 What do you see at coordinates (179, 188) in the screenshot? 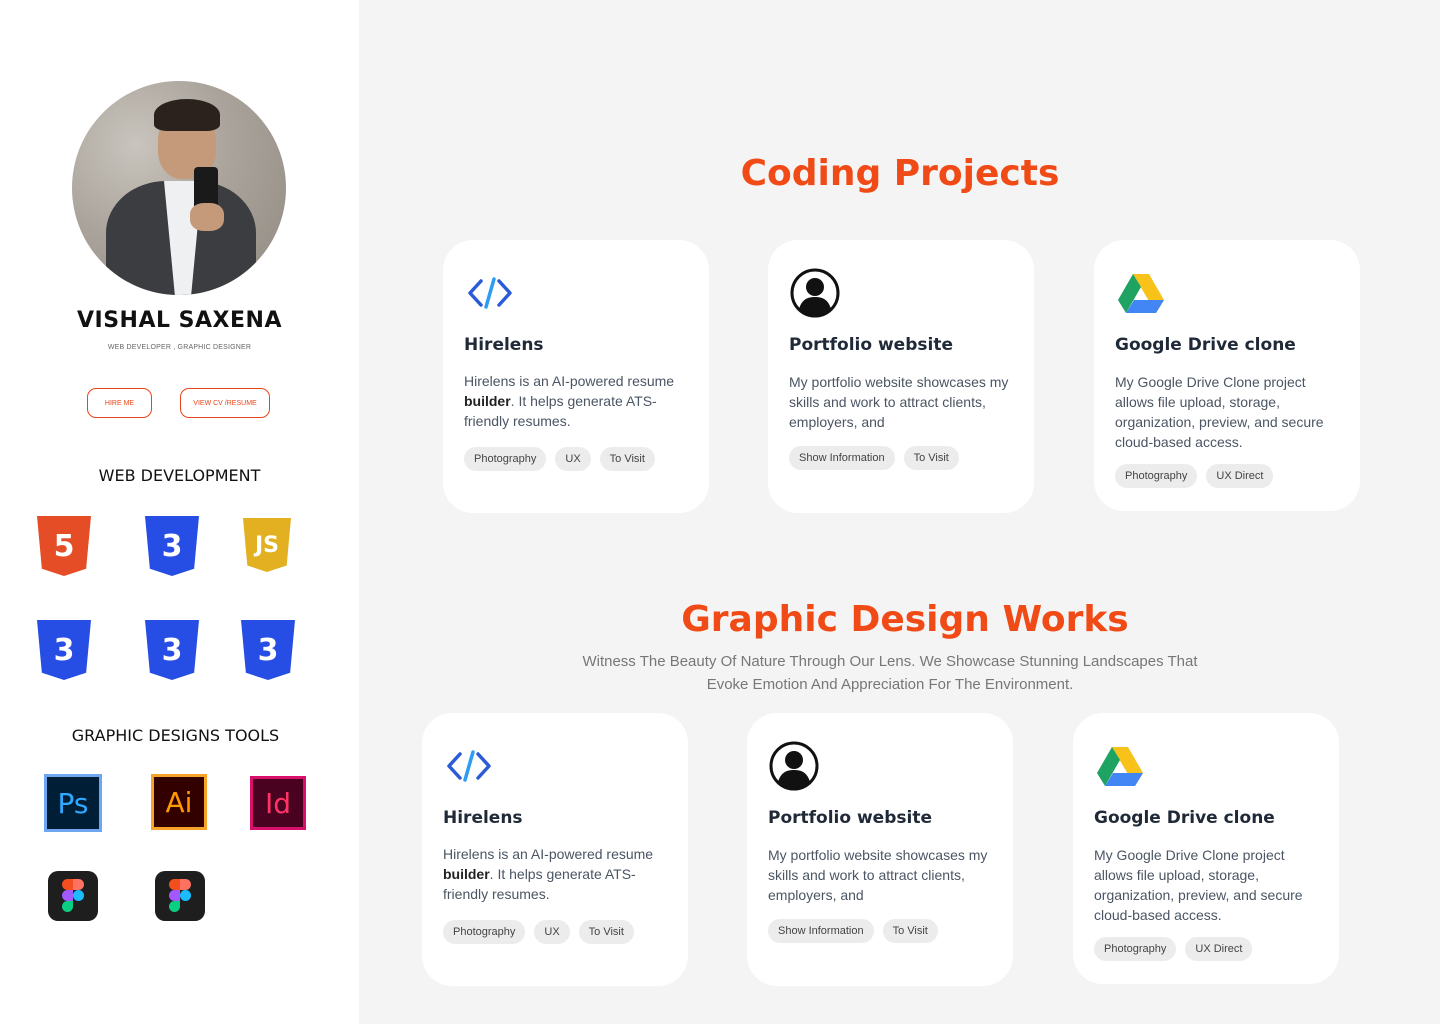
I see `avatar` at bounding box center [179, 188].